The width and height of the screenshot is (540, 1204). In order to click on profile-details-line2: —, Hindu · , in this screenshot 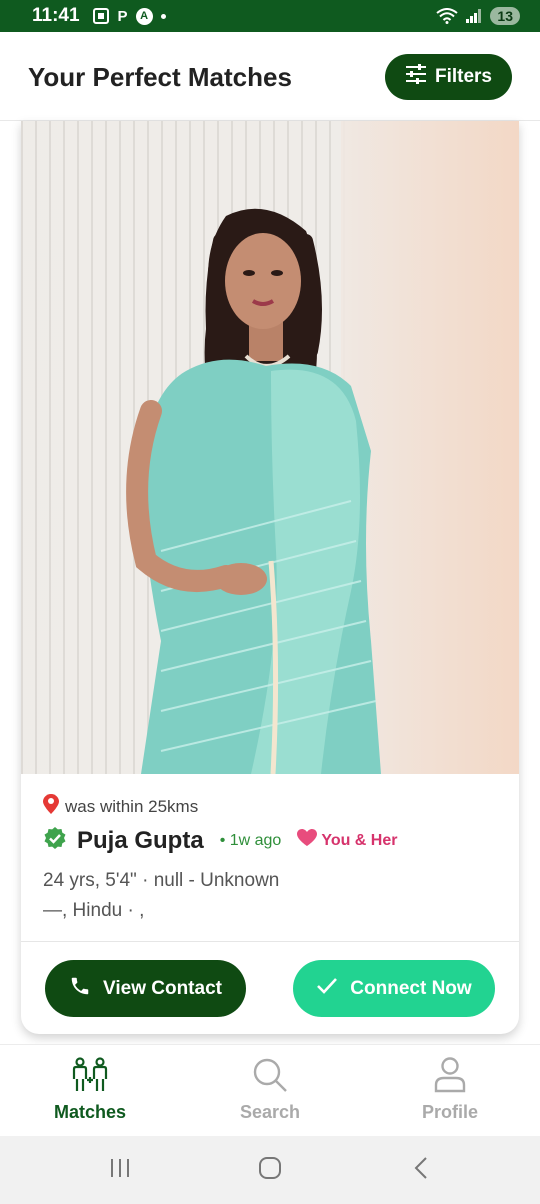, I will do `click(94, 910)`.